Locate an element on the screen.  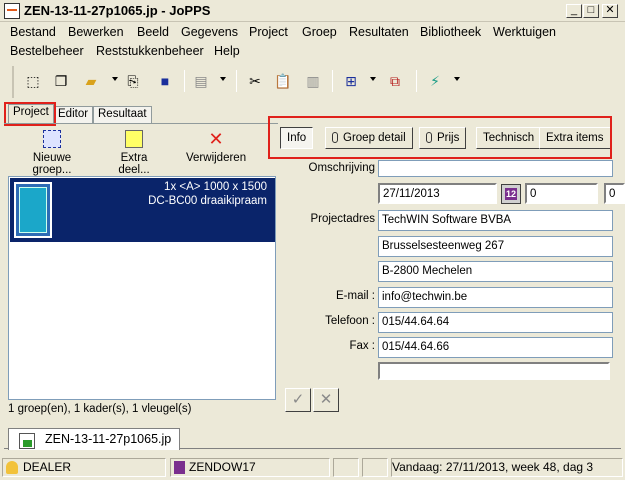
status-product: ZENDOW17 is located at coordinates (250, 467).